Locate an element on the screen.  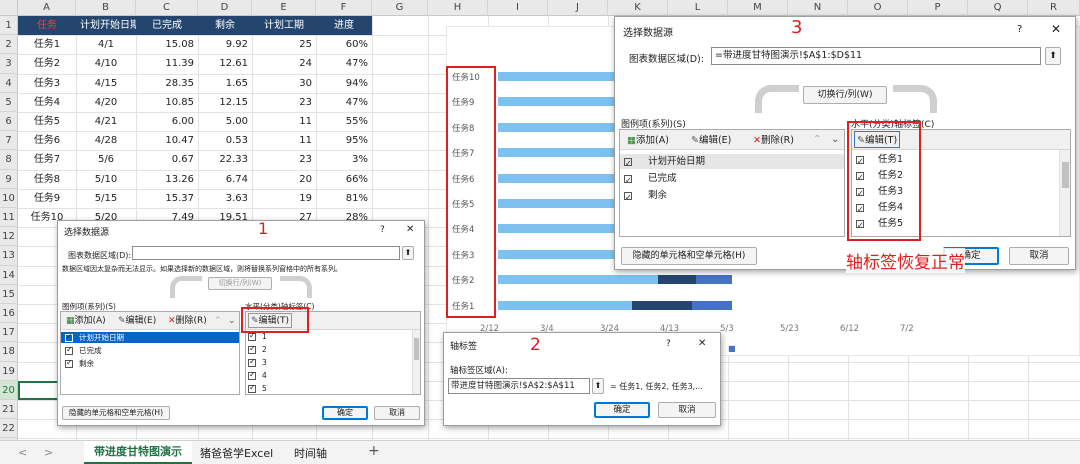
row-header: 1 is located at coordinates (9, 26).